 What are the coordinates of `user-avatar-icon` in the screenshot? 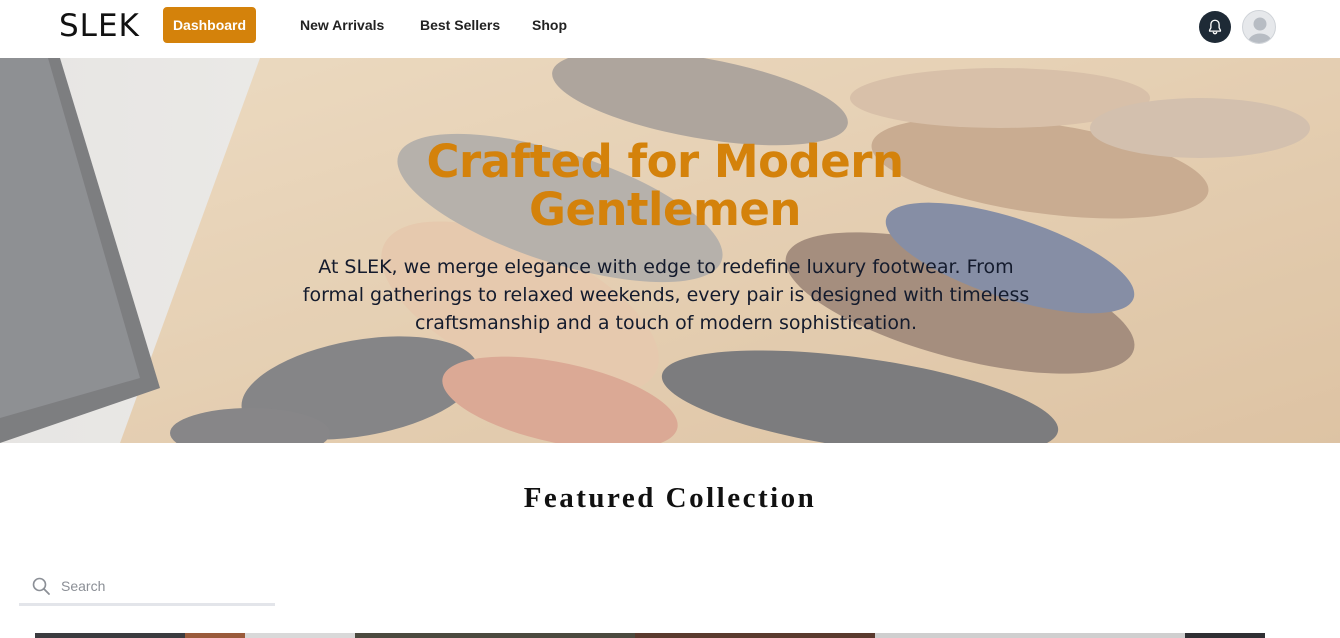 It's located at (1260, 30).